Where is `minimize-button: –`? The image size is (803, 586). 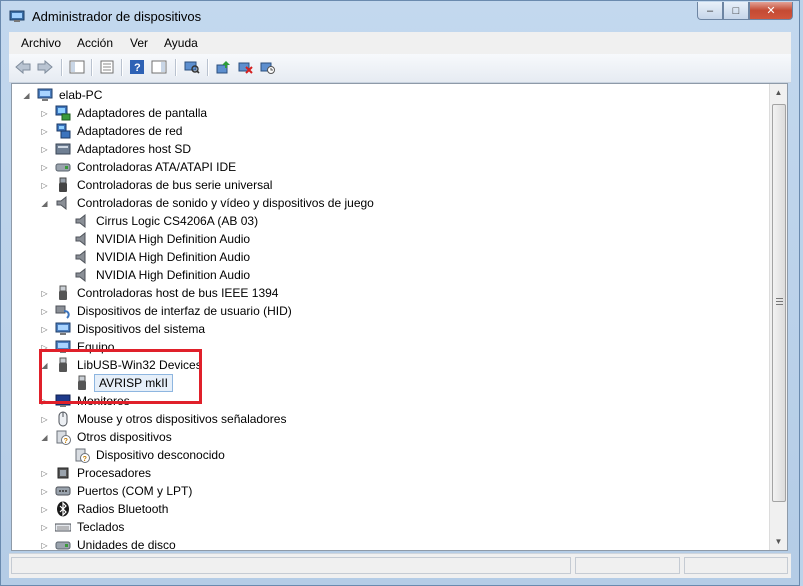 minimize-button: – is located at coordinates (710, 11).